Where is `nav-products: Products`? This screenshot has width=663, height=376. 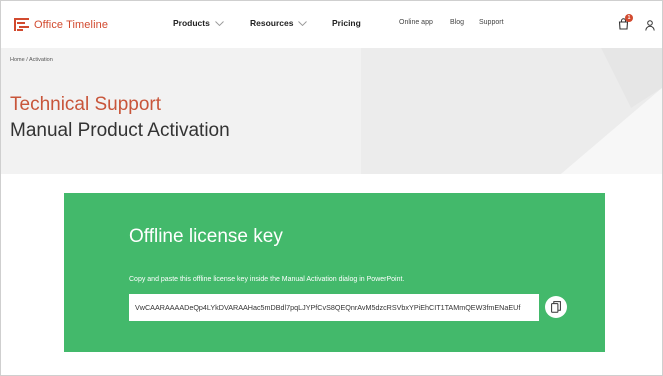
nav-products: Products is located at coordinates (198, 23).